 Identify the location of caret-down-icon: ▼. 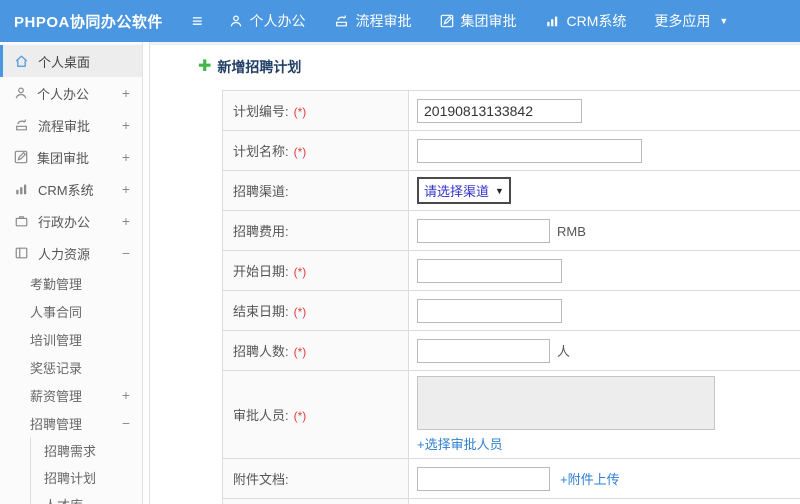
(724, 21).